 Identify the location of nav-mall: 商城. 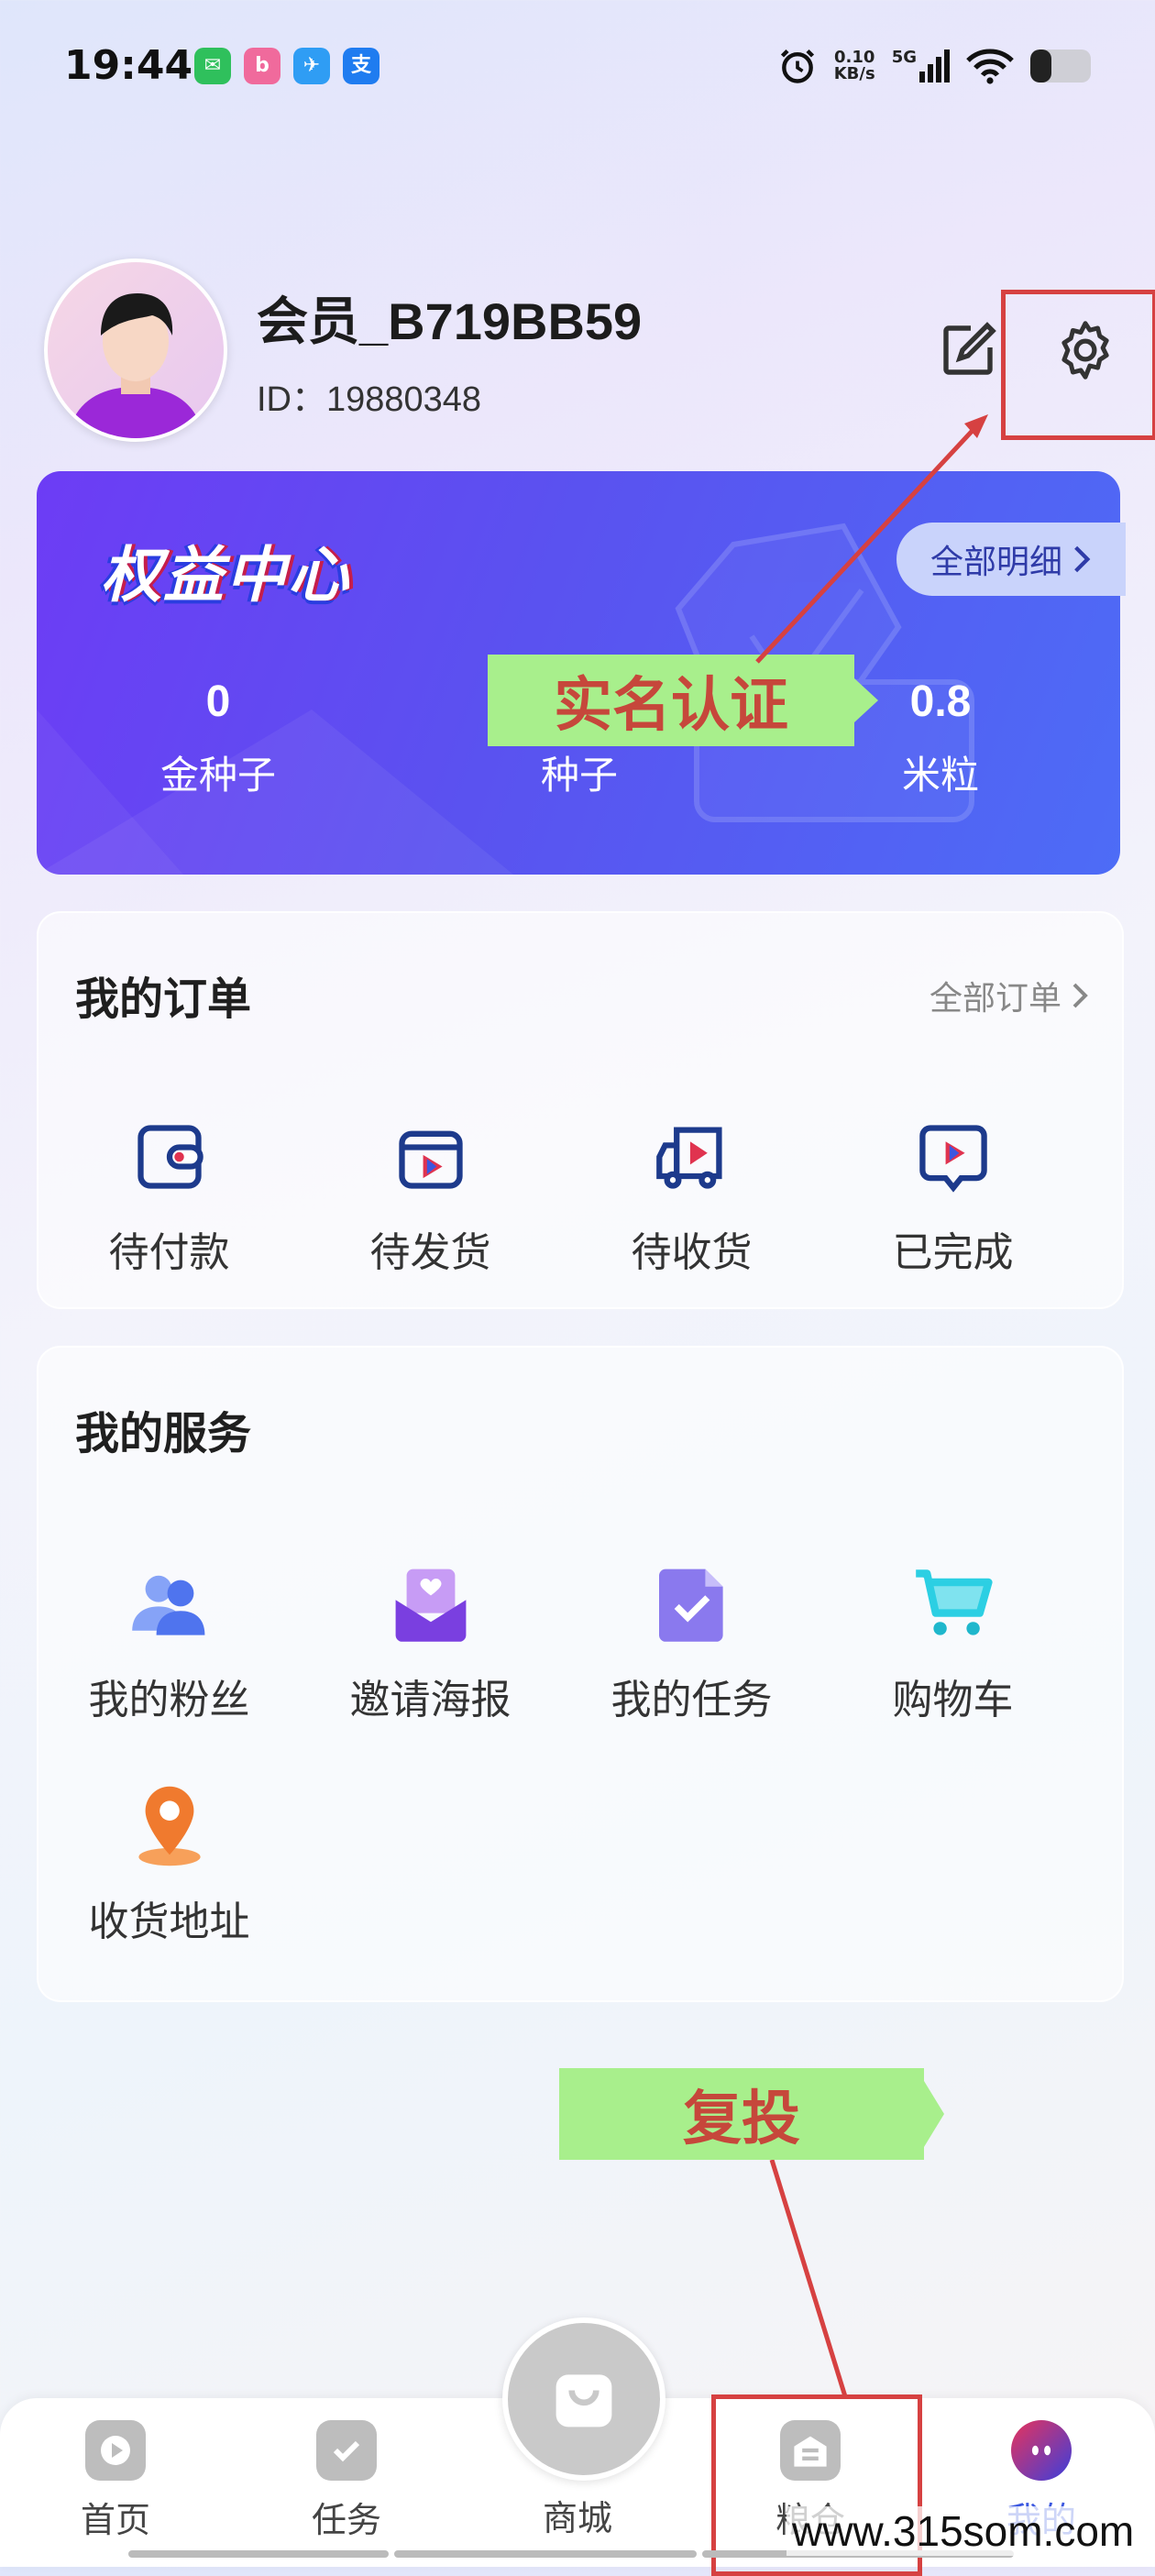
(577, 2515).